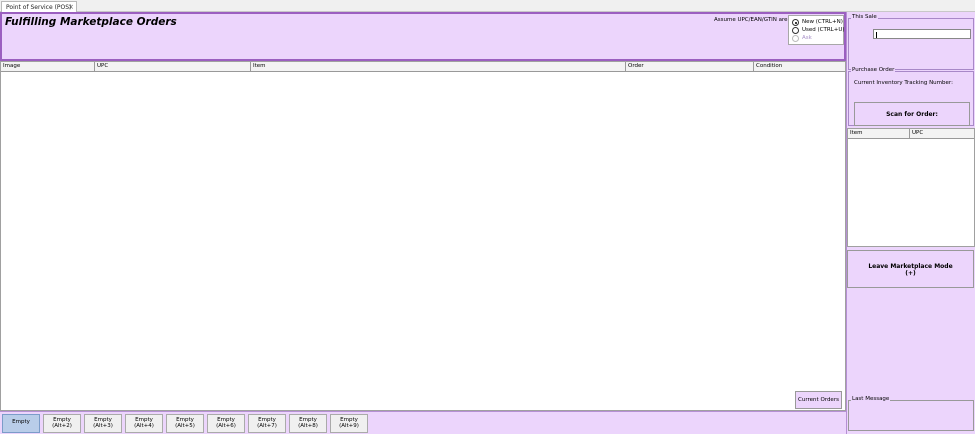 The image size is (975, 434). I want to click on column-header-order: Order, so click(690, 67).